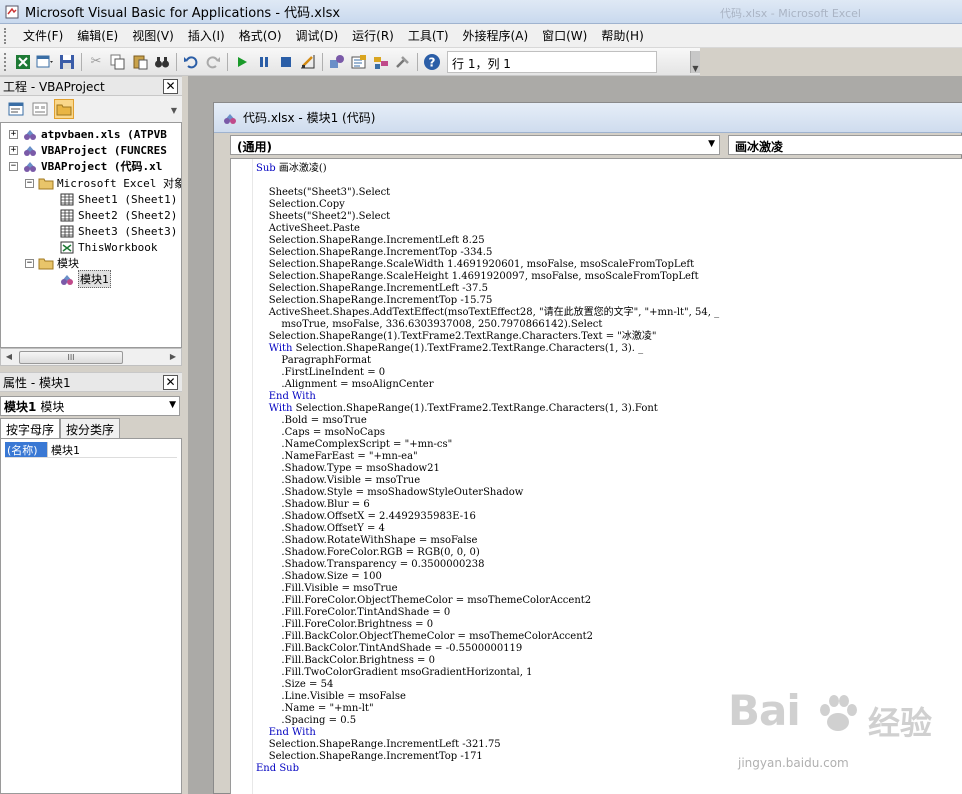 Image resolution: width=962 pixels, height=794 pixels. What do you see at coordinates (88, 150) in the screenshot?
I see `tree-item-funcres: + VBAProject (FUNCRES` at bounding box center [88, 150].